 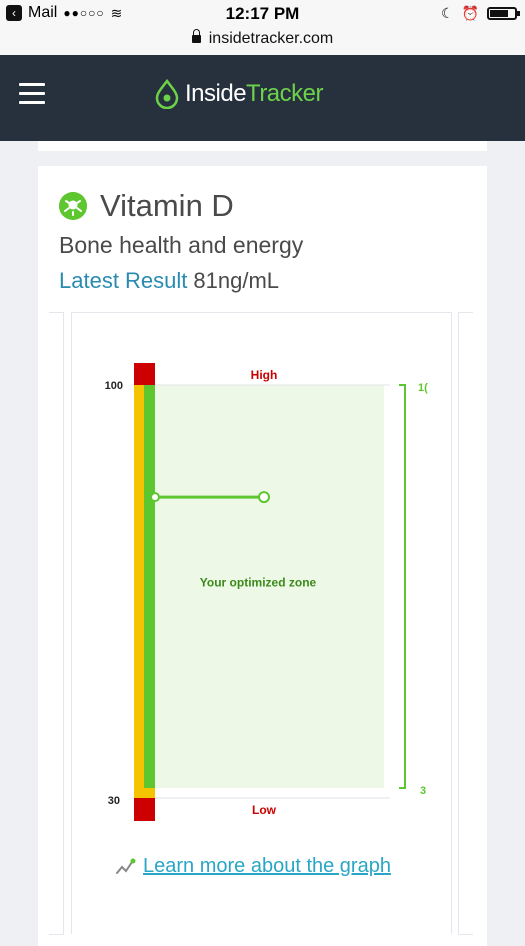 I want to click on high-zone-bar, so click(x=144, y=374).